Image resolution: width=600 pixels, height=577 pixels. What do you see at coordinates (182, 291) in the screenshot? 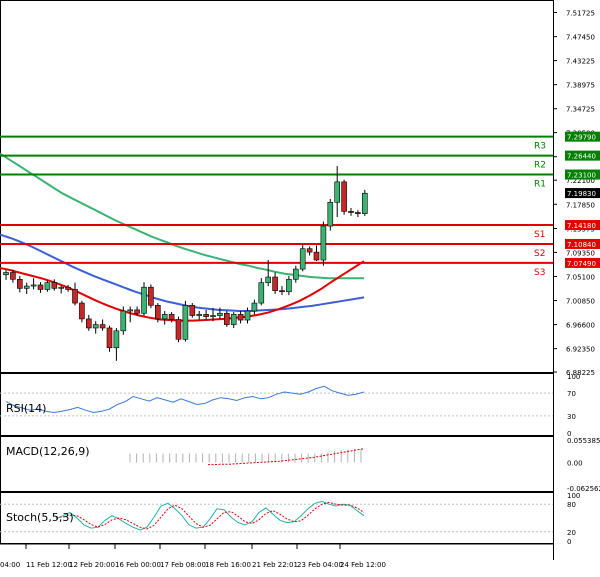
I see `moving-average-red` at bounding box center [182, 291].